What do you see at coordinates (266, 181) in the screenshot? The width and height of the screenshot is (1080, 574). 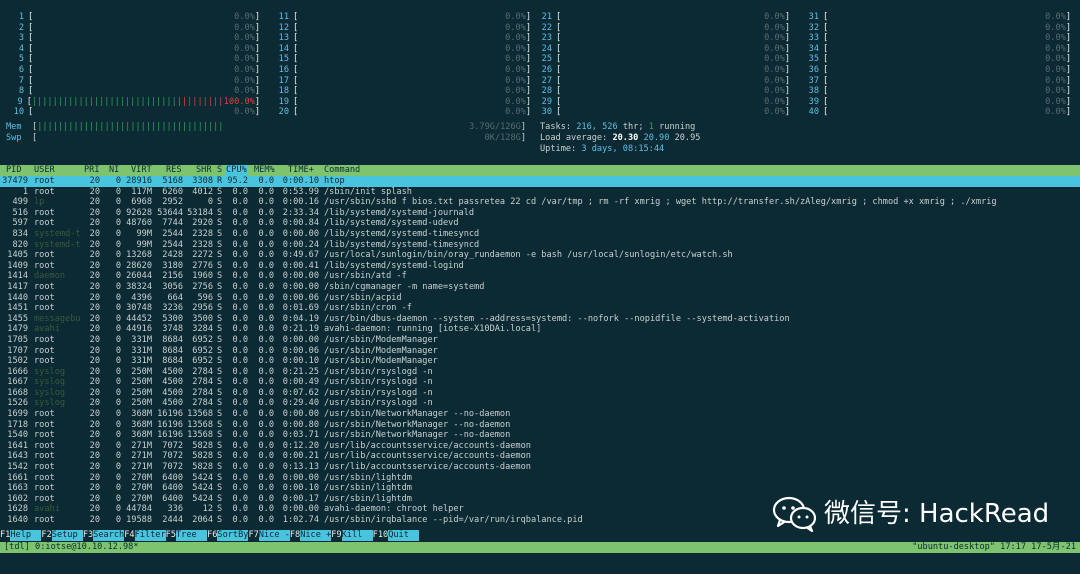 I see `cell-mem: 0.0` at bounding box center [266, 181].